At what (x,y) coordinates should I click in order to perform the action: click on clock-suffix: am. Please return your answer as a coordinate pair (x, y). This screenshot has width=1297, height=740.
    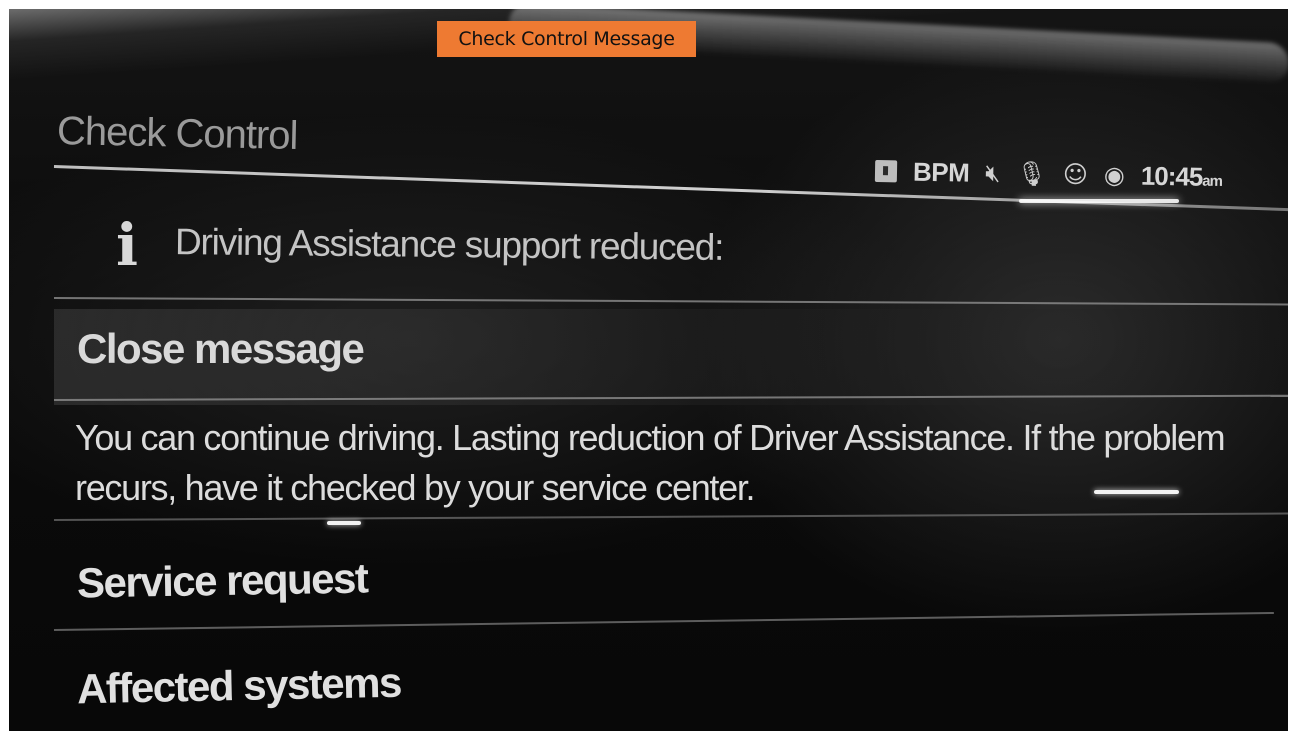
    Looking at the image, I should click on (1212, 181).